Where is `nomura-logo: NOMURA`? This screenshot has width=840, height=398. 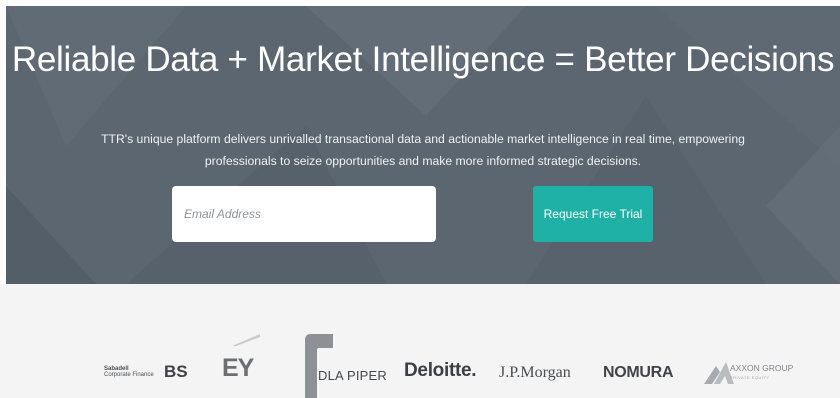
nomura-logo: NOMURA is located at coordinates (638, 372).